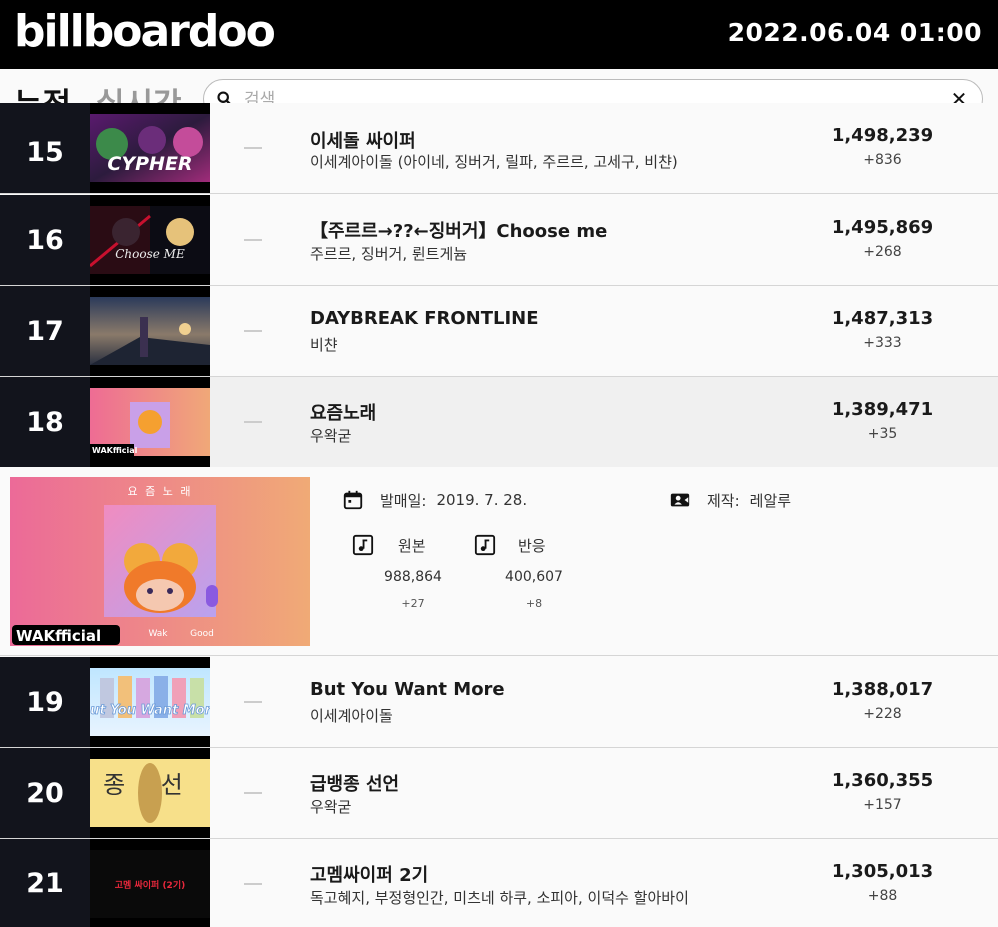 The height and width of the screenshot is (927, 998). I want to click on thumbnail-image: 급 종 선 언, so click(150, 793).